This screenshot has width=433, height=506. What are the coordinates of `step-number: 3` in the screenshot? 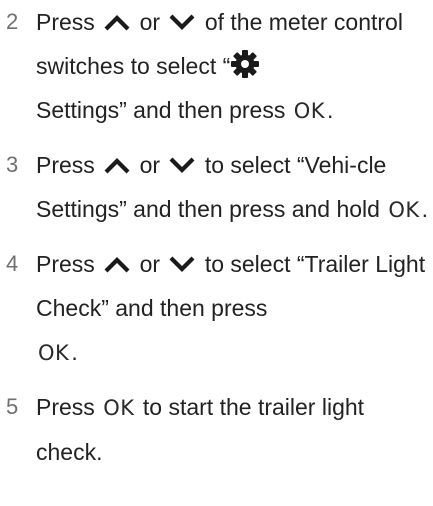 It's located at (12, 164).